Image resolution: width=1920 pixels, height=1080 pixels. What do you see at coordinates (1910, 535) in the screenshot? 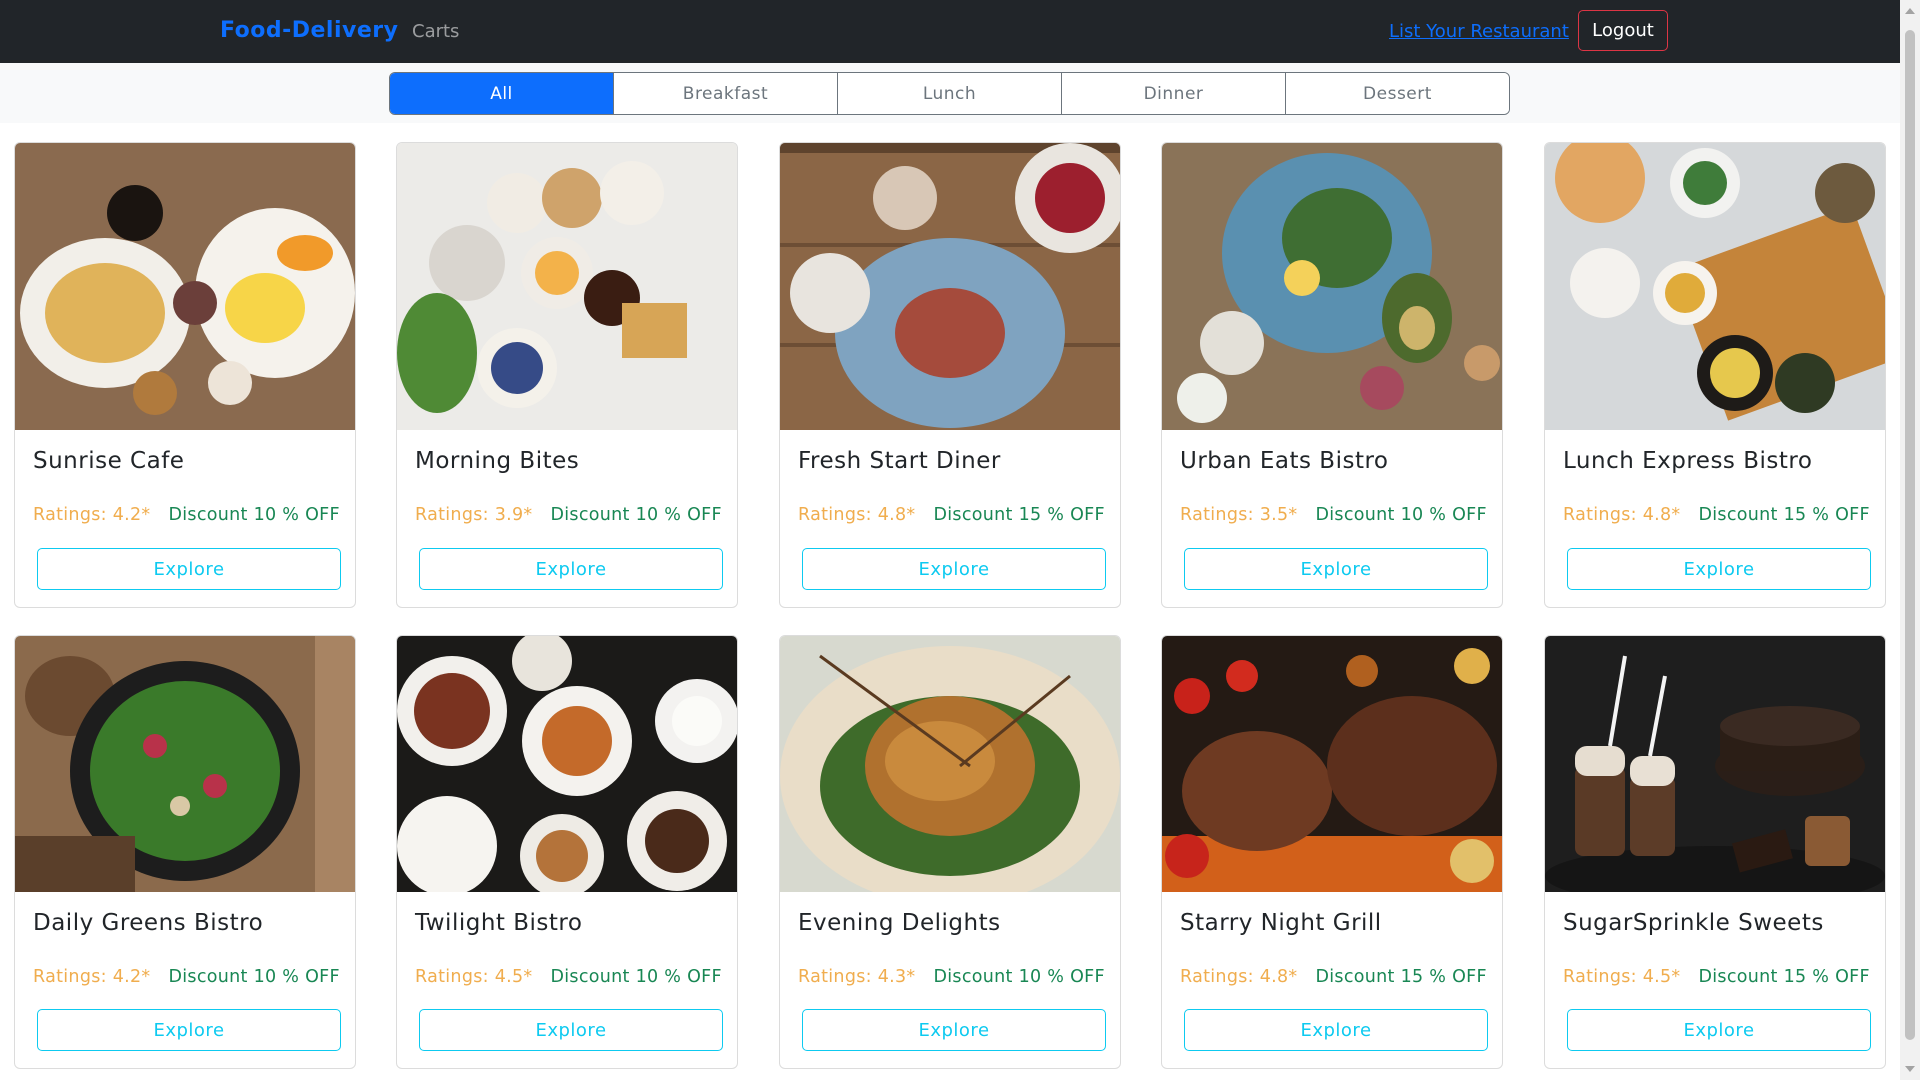
I see `scrollbar-thumb` at bounding box center [1910, 535].